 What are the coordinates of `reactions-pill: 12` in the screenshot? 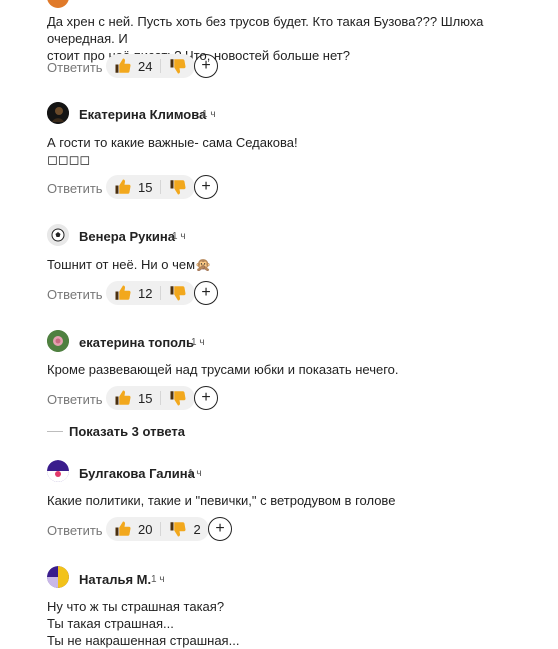 It's located at (151, 293).